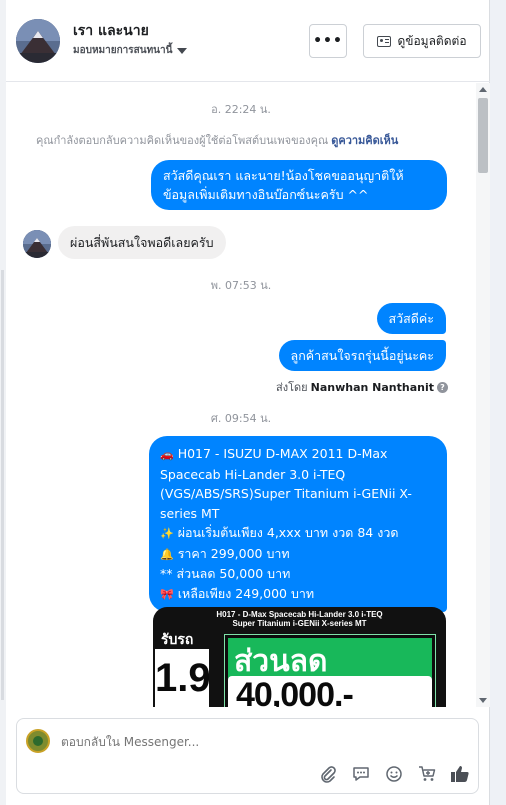  What do you see at coordinates (483, 135) in the screenshot?
I see `scroll-thumb` at bounding box center [483, 135].